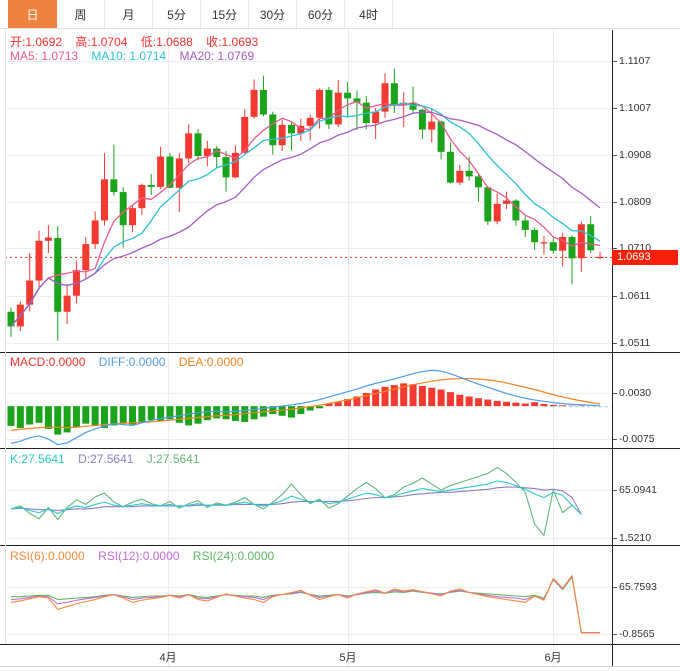 Image resolution: width=680 pixels, height=671 pixels. I want to click on legend-rsi12: RSI(12):0.0000, so click(139, 556).